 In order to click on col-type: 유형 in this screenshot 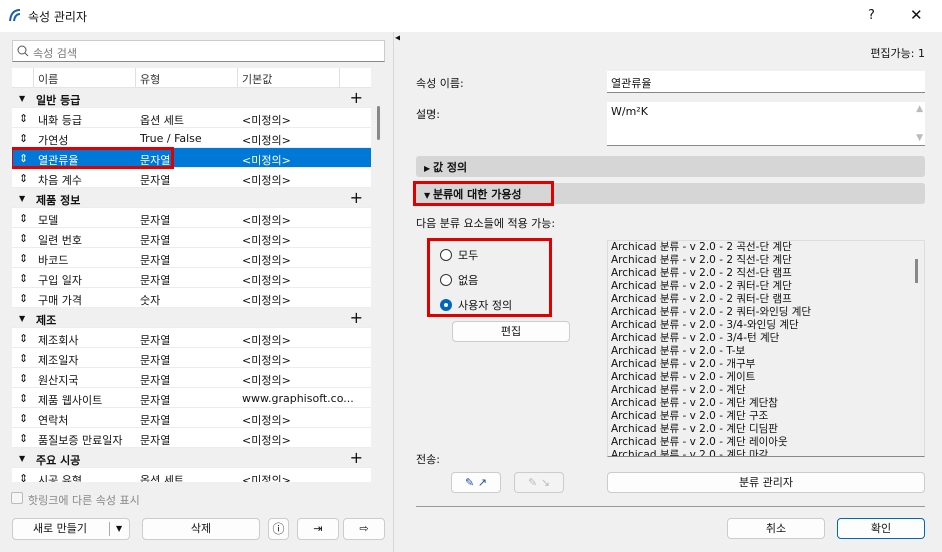, I will do `click(187, 77)`.